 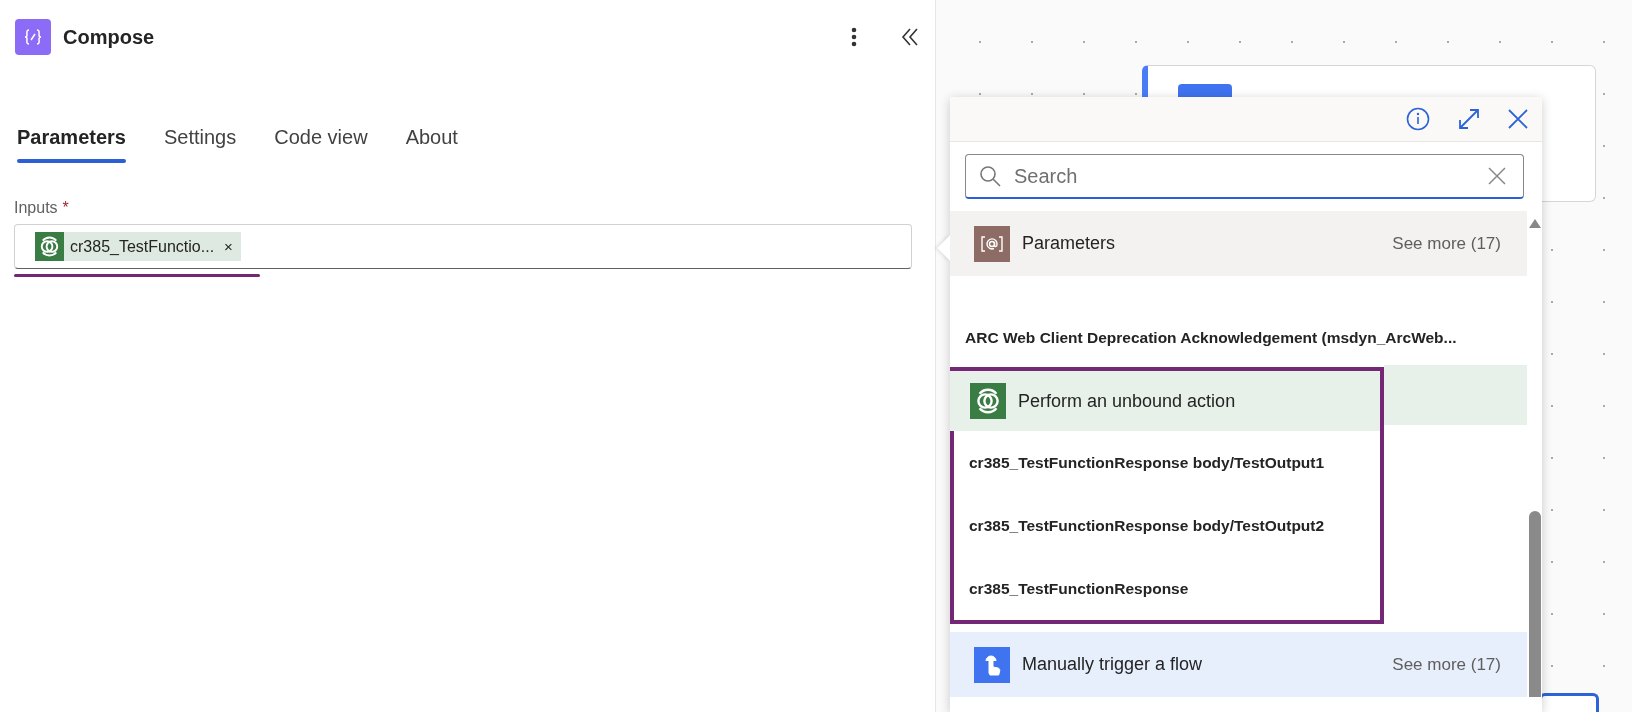 What do you see at coordinates (992, 243) in the screenshot?
I see `parameters-icon` at bounding box center [992, 243].